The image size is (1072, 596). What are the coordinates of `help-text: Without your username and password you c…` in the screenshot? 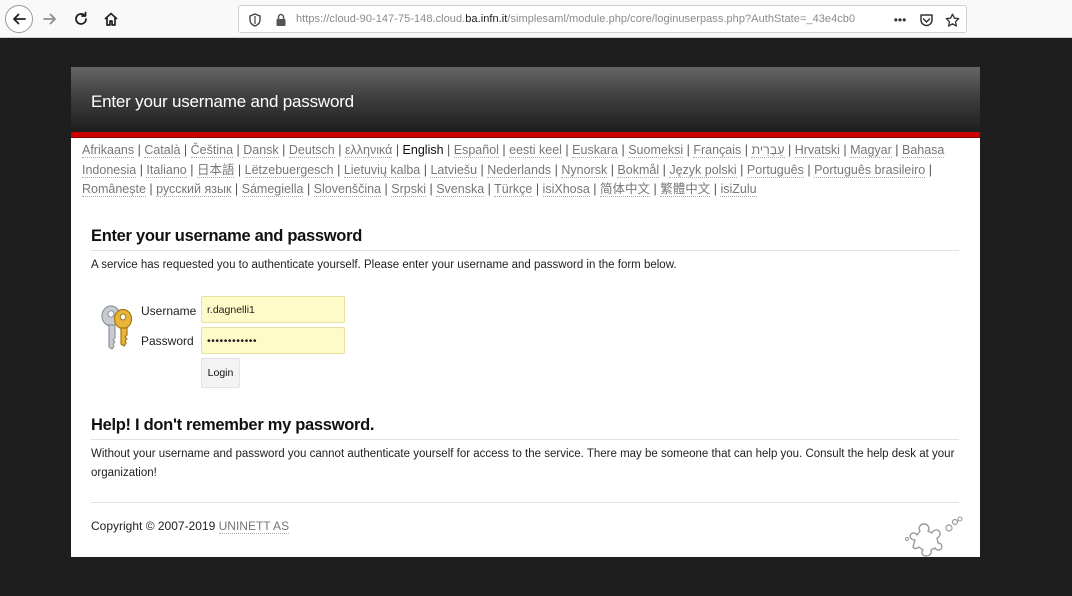 It's located at (523, 463).